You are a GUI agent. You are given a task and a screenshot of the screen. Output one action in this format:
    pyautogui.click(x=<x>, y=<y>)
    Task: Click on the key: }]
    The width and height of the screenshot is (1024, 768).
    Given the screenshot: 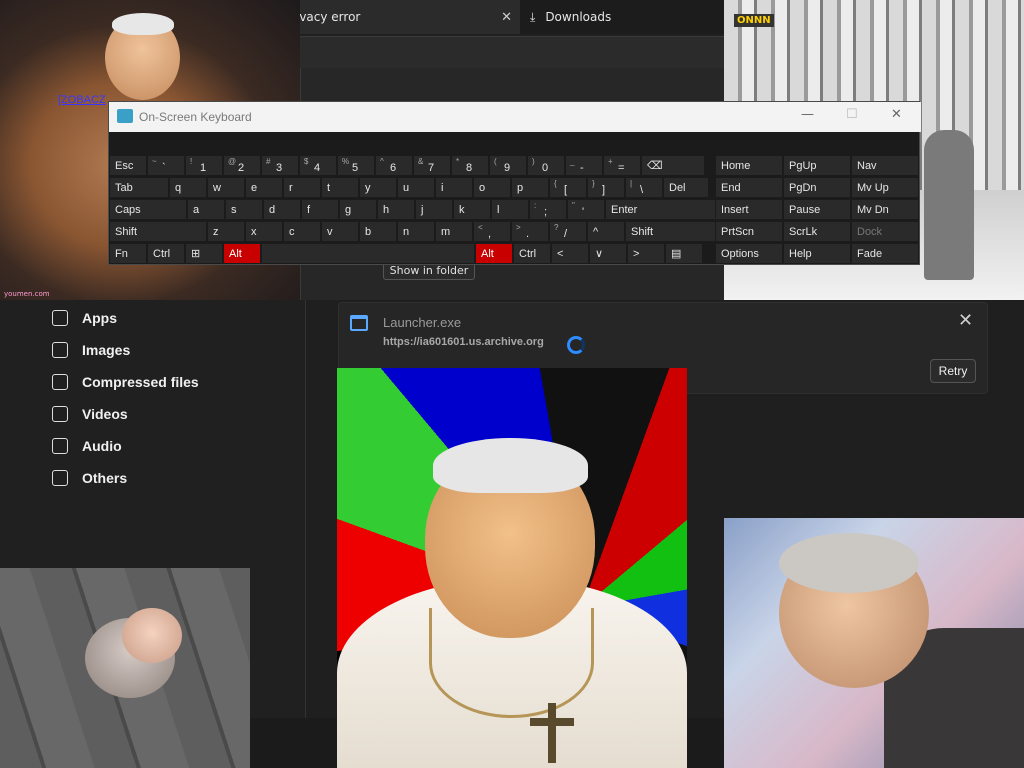 What is the action you would take?
    pyautogui.click(x=606, y=187)
    